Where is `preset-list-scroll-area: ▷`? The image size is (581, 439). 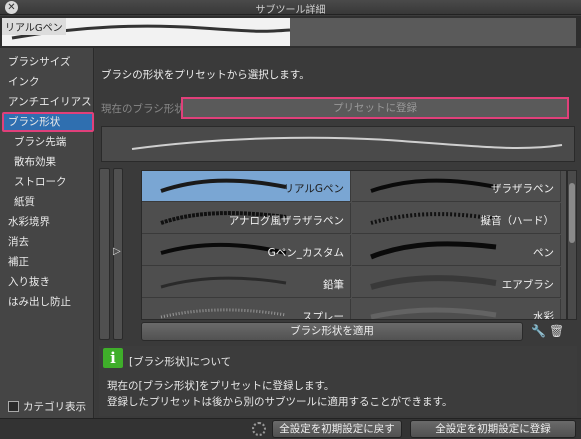 preset-list-scroll-area: ▷ is located at coordinates (112, 254).